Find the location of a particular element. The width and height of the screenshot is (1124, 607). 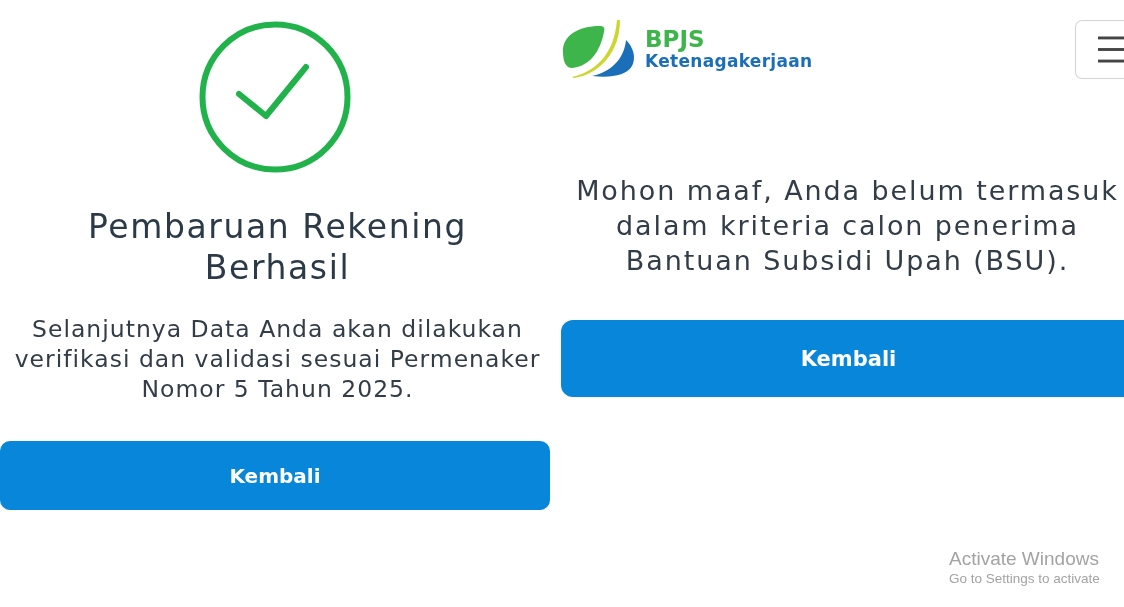

check-circle-icon is located at coordinates (275, 97).